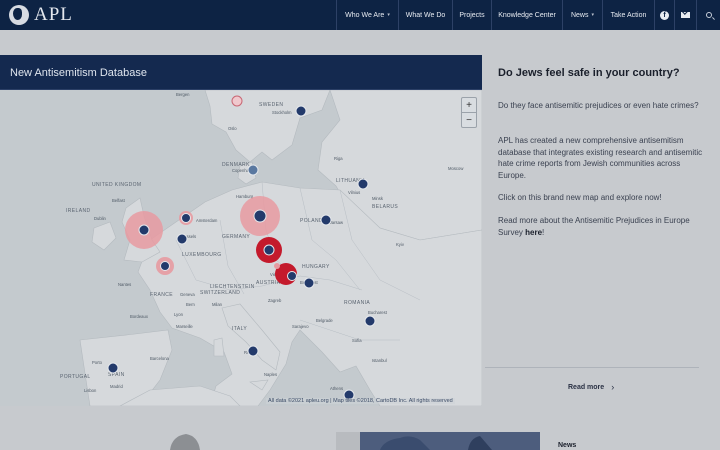 Image resolution: width=720 pixels, height=450 pixels. I want to click on map-country-label: LUXEMBOURG, so click(202, 255).